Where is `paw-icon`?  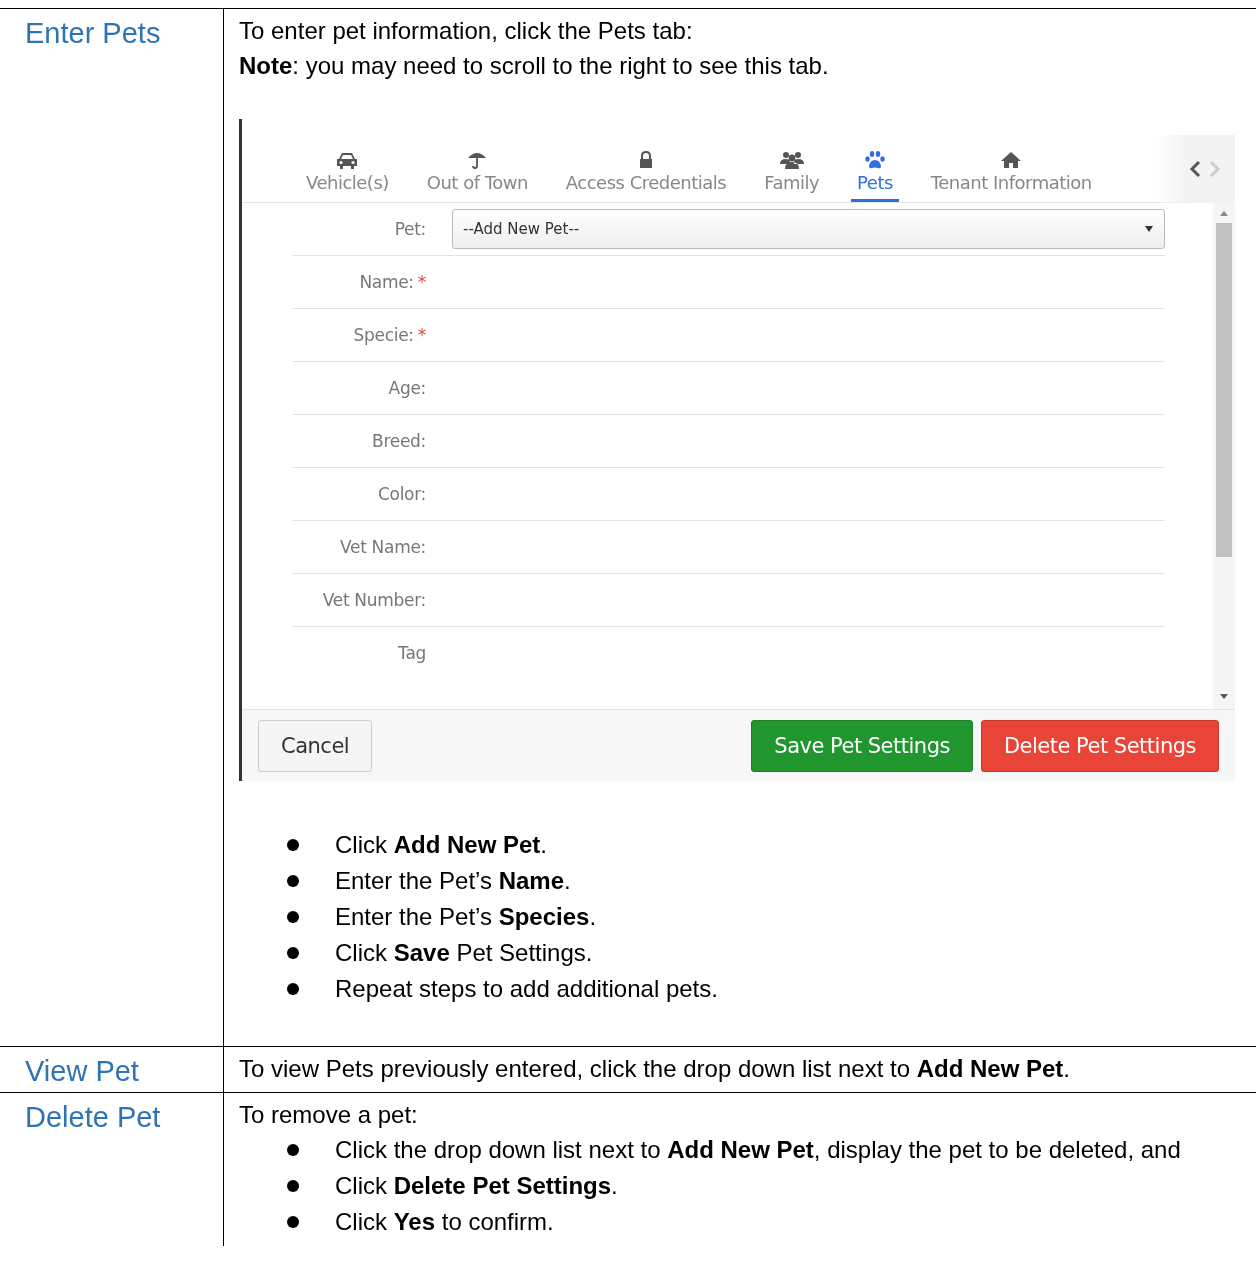 paw-icon is located at coordinates (874, 160).